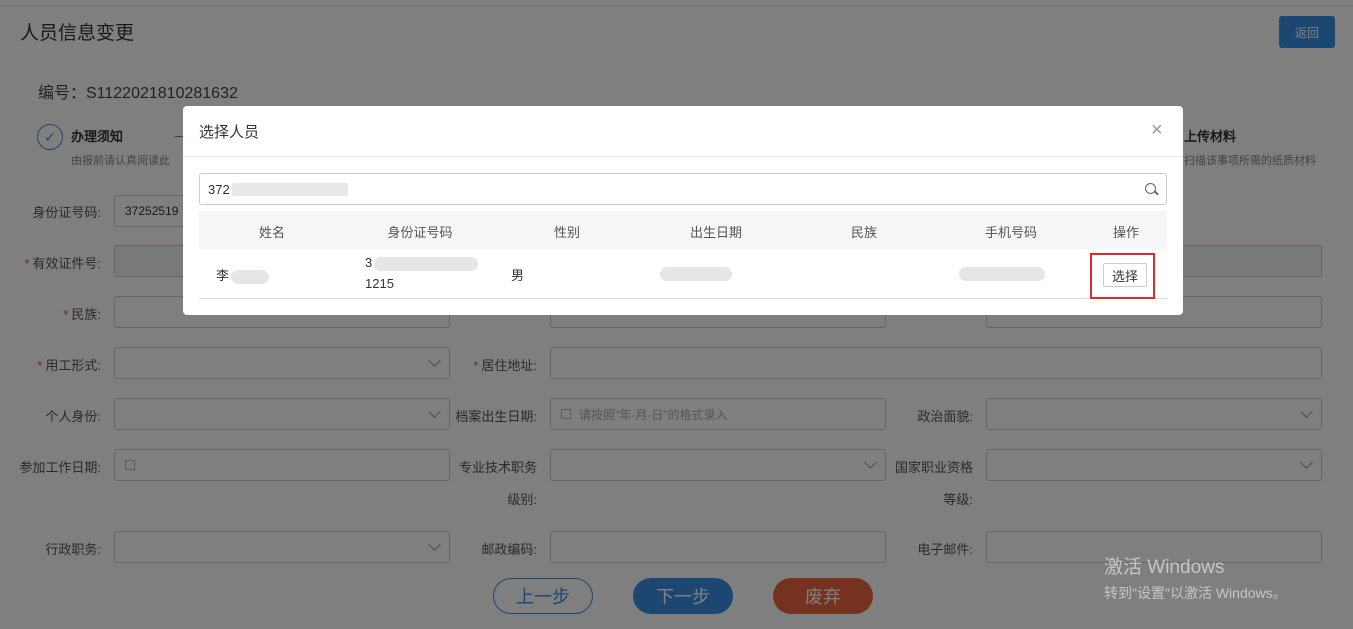 This screenshot has width=1353, height=629. What do you see at coordinates (1150, 188) in the screenshot?
I see `search-icon` at bounding box center [1150, 188].